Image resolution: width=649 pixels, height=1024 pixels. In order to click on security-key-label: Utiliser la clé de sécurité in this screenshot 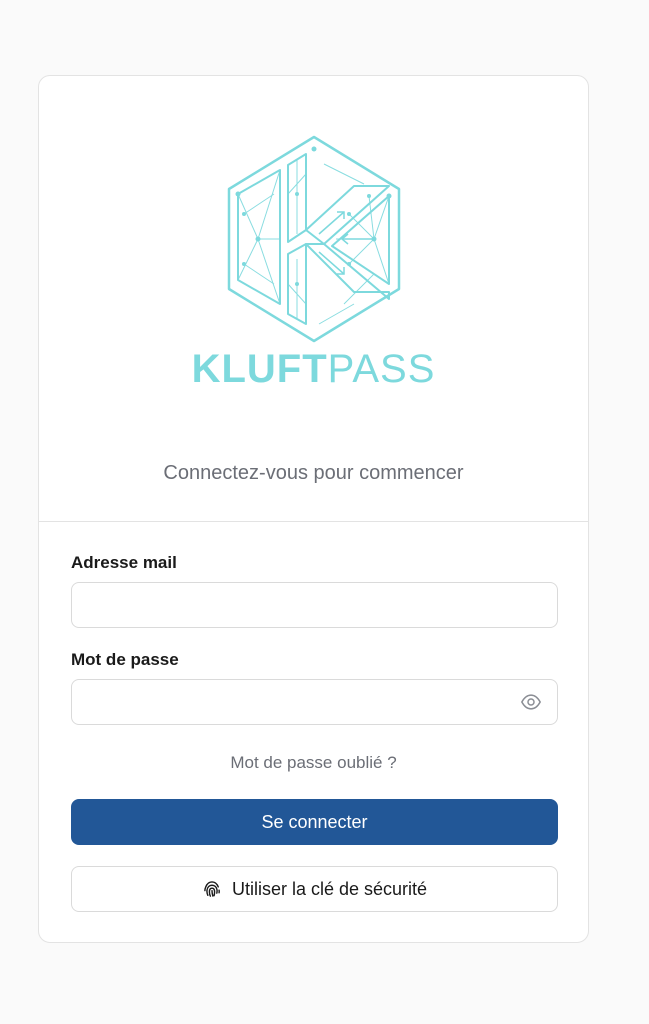, I will do `click(329, 888)`.